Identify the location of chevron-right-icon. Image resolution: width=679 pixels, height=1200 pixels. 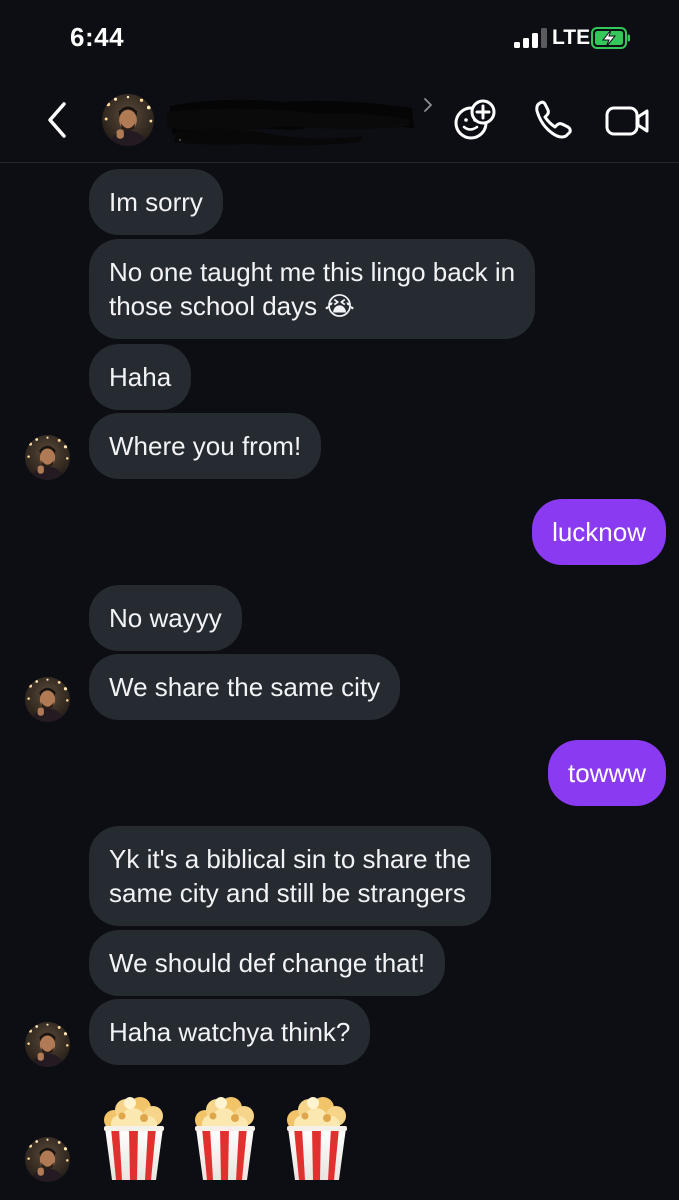
(428, 105).